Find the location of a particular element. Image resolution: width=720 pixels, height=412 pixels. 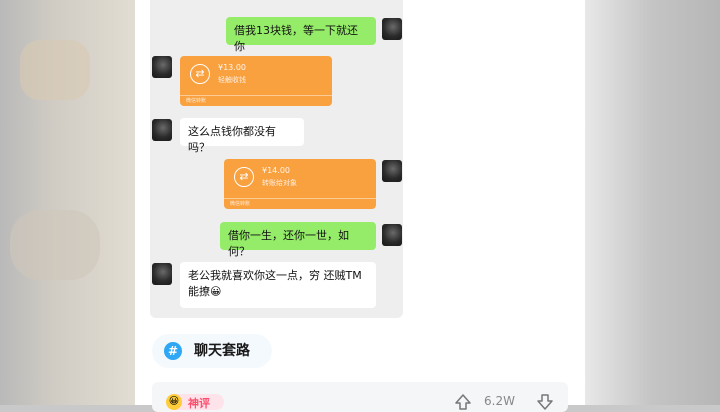

chat-bubble-sent: 借你一生，还你一世，如何？ is located at coordinates (298, 240).